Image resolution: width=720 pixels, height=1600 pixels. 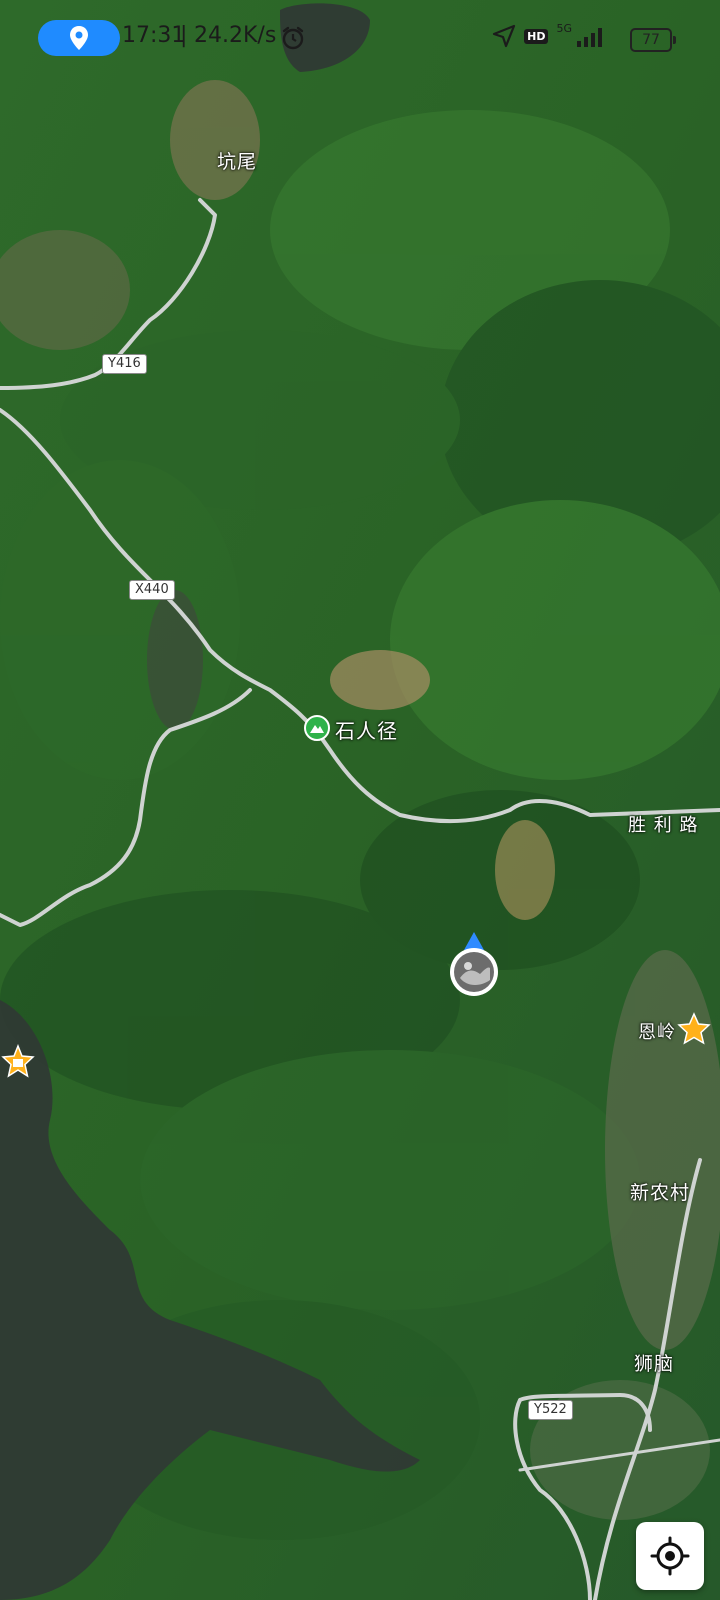 I want to click on road-shield-x440: X440, so click(x=152, y=590).